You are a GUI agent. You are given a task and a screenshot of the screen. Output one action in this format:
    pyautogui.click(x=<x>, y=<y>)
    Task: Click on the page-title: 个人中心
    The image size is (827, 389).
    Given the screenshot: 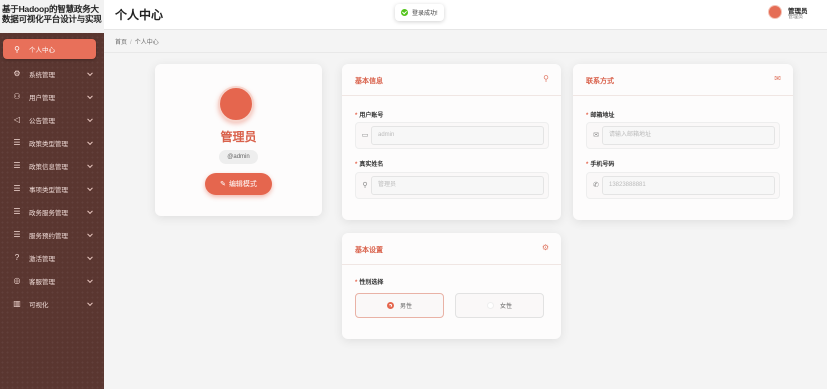 What is the action you would take?
    pyautogui.click(x=139, y=15)
    